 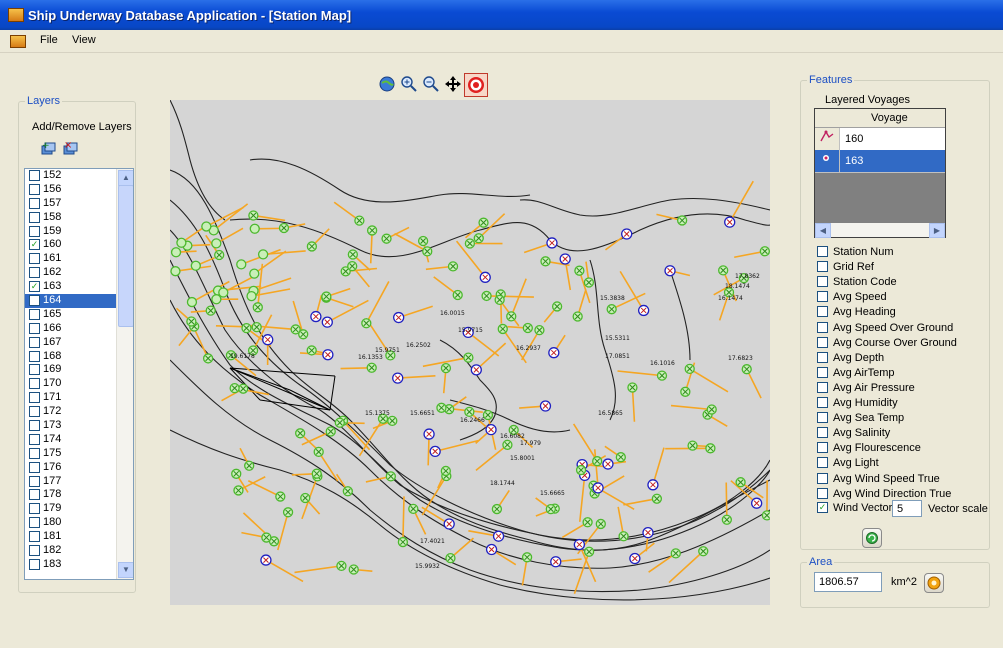 What do you see at coordinates (125, 256) in the screenshot?
I see `scroll-thumb` at bounding box center [125, 256].